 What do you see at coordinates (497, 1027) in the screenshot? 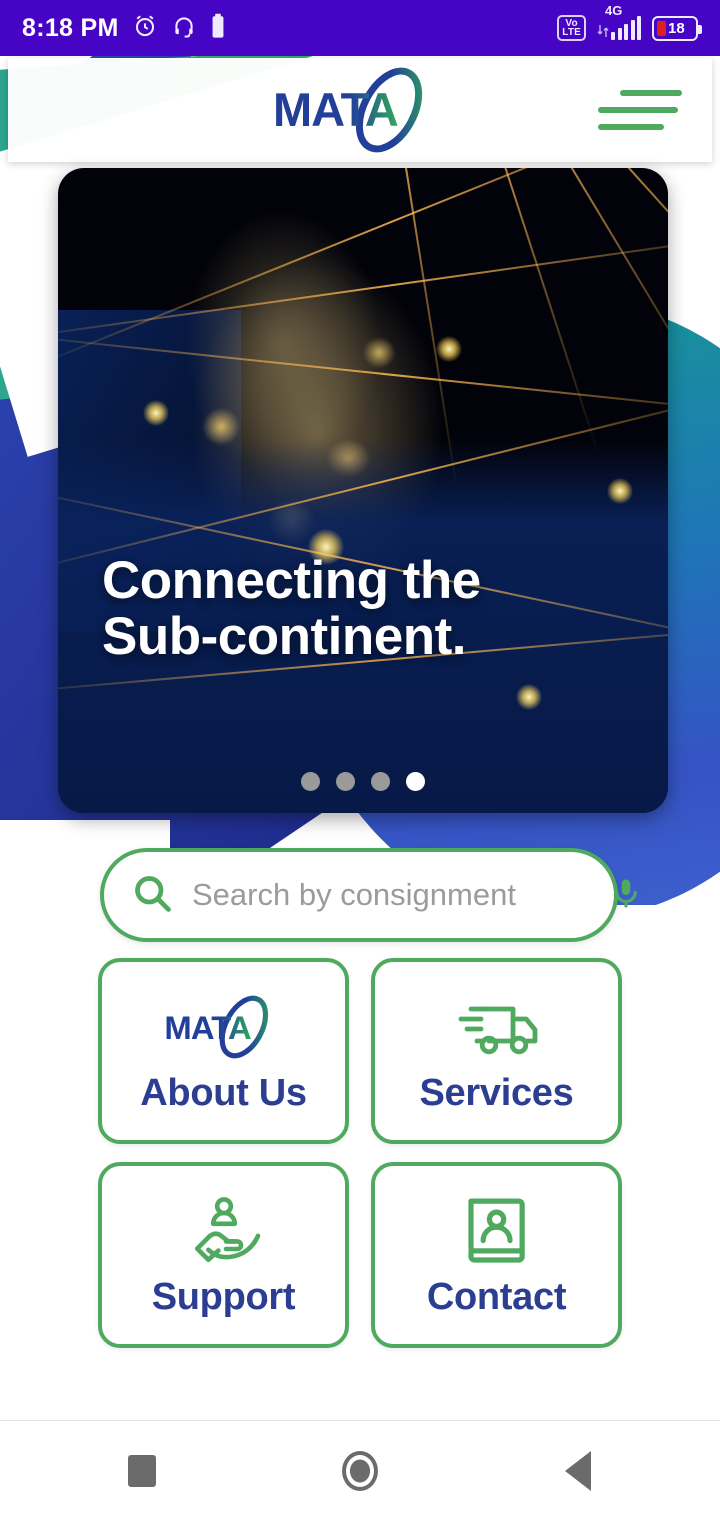
I see `delivery-truck-icon` at bounding box center [497, 1027].